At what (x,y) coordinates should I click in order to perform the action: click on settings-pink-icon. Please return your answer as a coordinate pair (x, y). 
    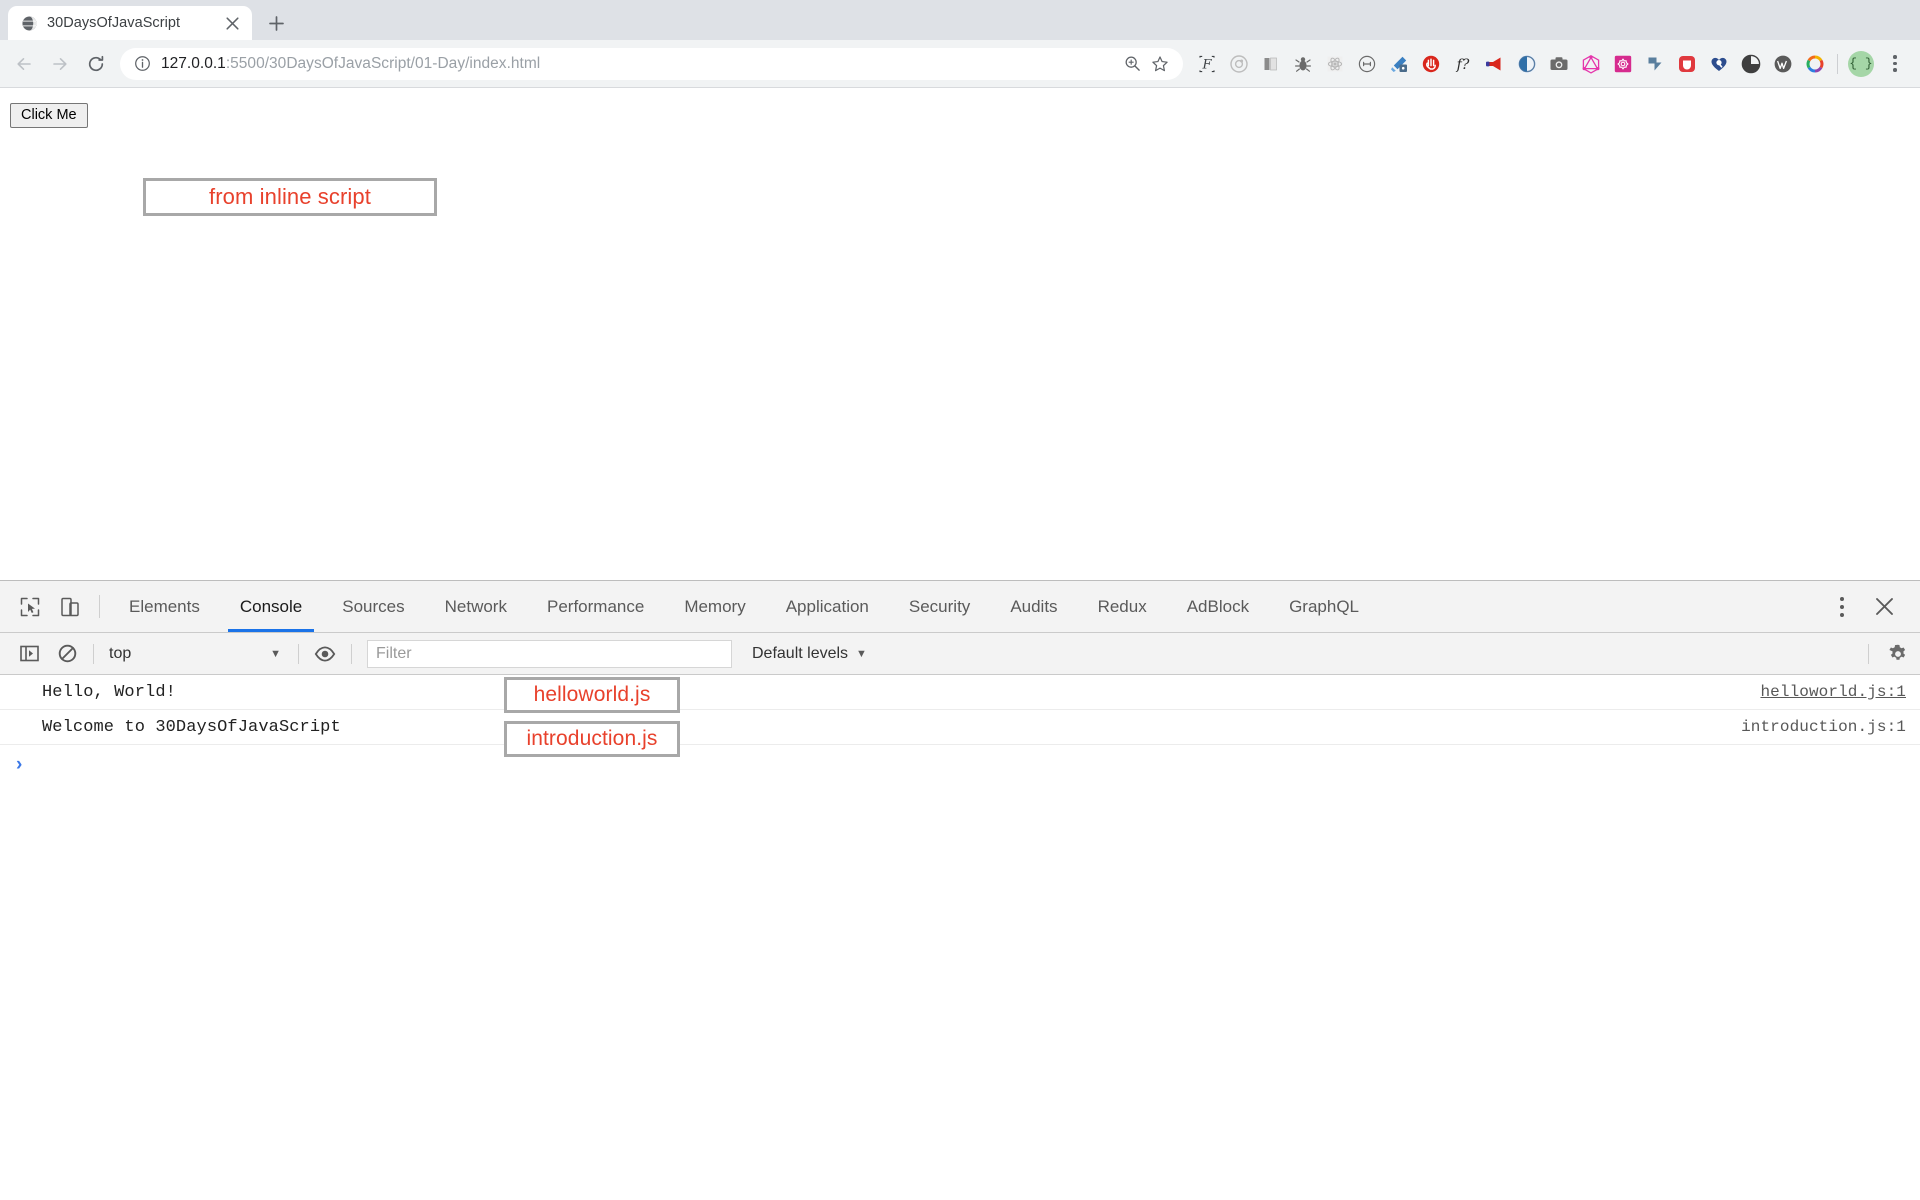
    Looking at the image, I should click on (1623, 64).